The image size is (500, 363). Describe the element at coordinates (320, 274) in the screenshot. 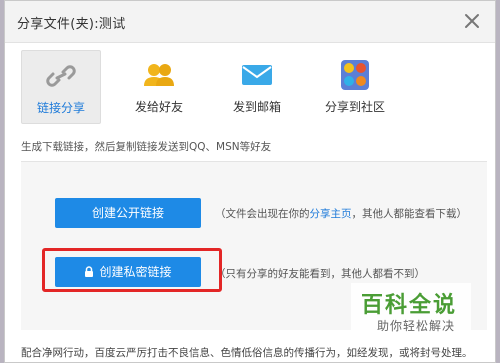

I see `private-link-note: （只有分享的好友能看到，其他人都看不到）` at that location.